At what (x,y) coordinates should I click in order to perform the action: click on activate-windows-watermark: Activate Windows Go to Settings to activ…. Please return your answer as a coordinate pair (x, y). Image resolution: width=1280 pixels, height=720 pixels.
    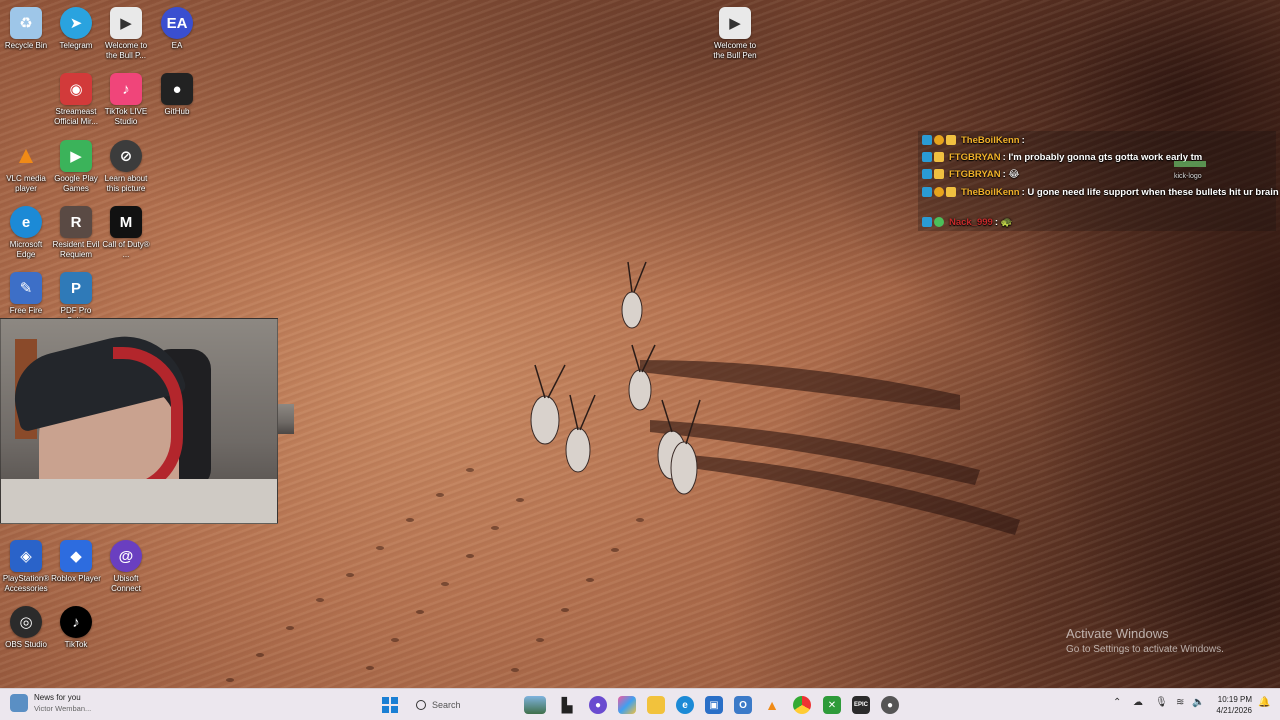
    Looking at the image, I should click on (1145, 640).